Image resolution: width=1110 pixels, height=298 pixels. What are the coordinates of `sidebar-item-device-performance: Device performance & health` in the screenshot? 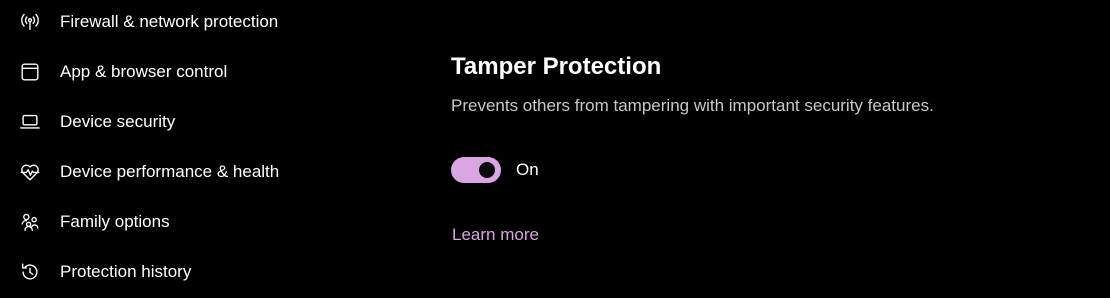 It's located at (200, 172).